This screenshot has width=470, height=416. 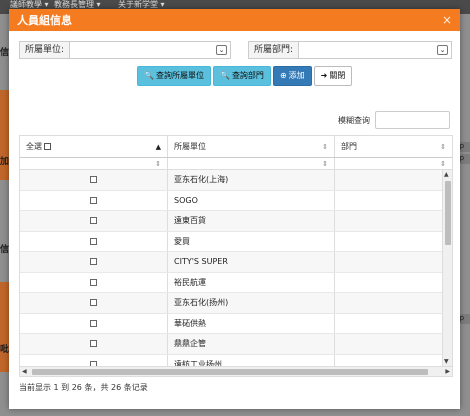 What do you see at coordinates (251, 221) in the screenshot?
I see `unit-cell: 遠東百貨` at bounding box center [251, 221].